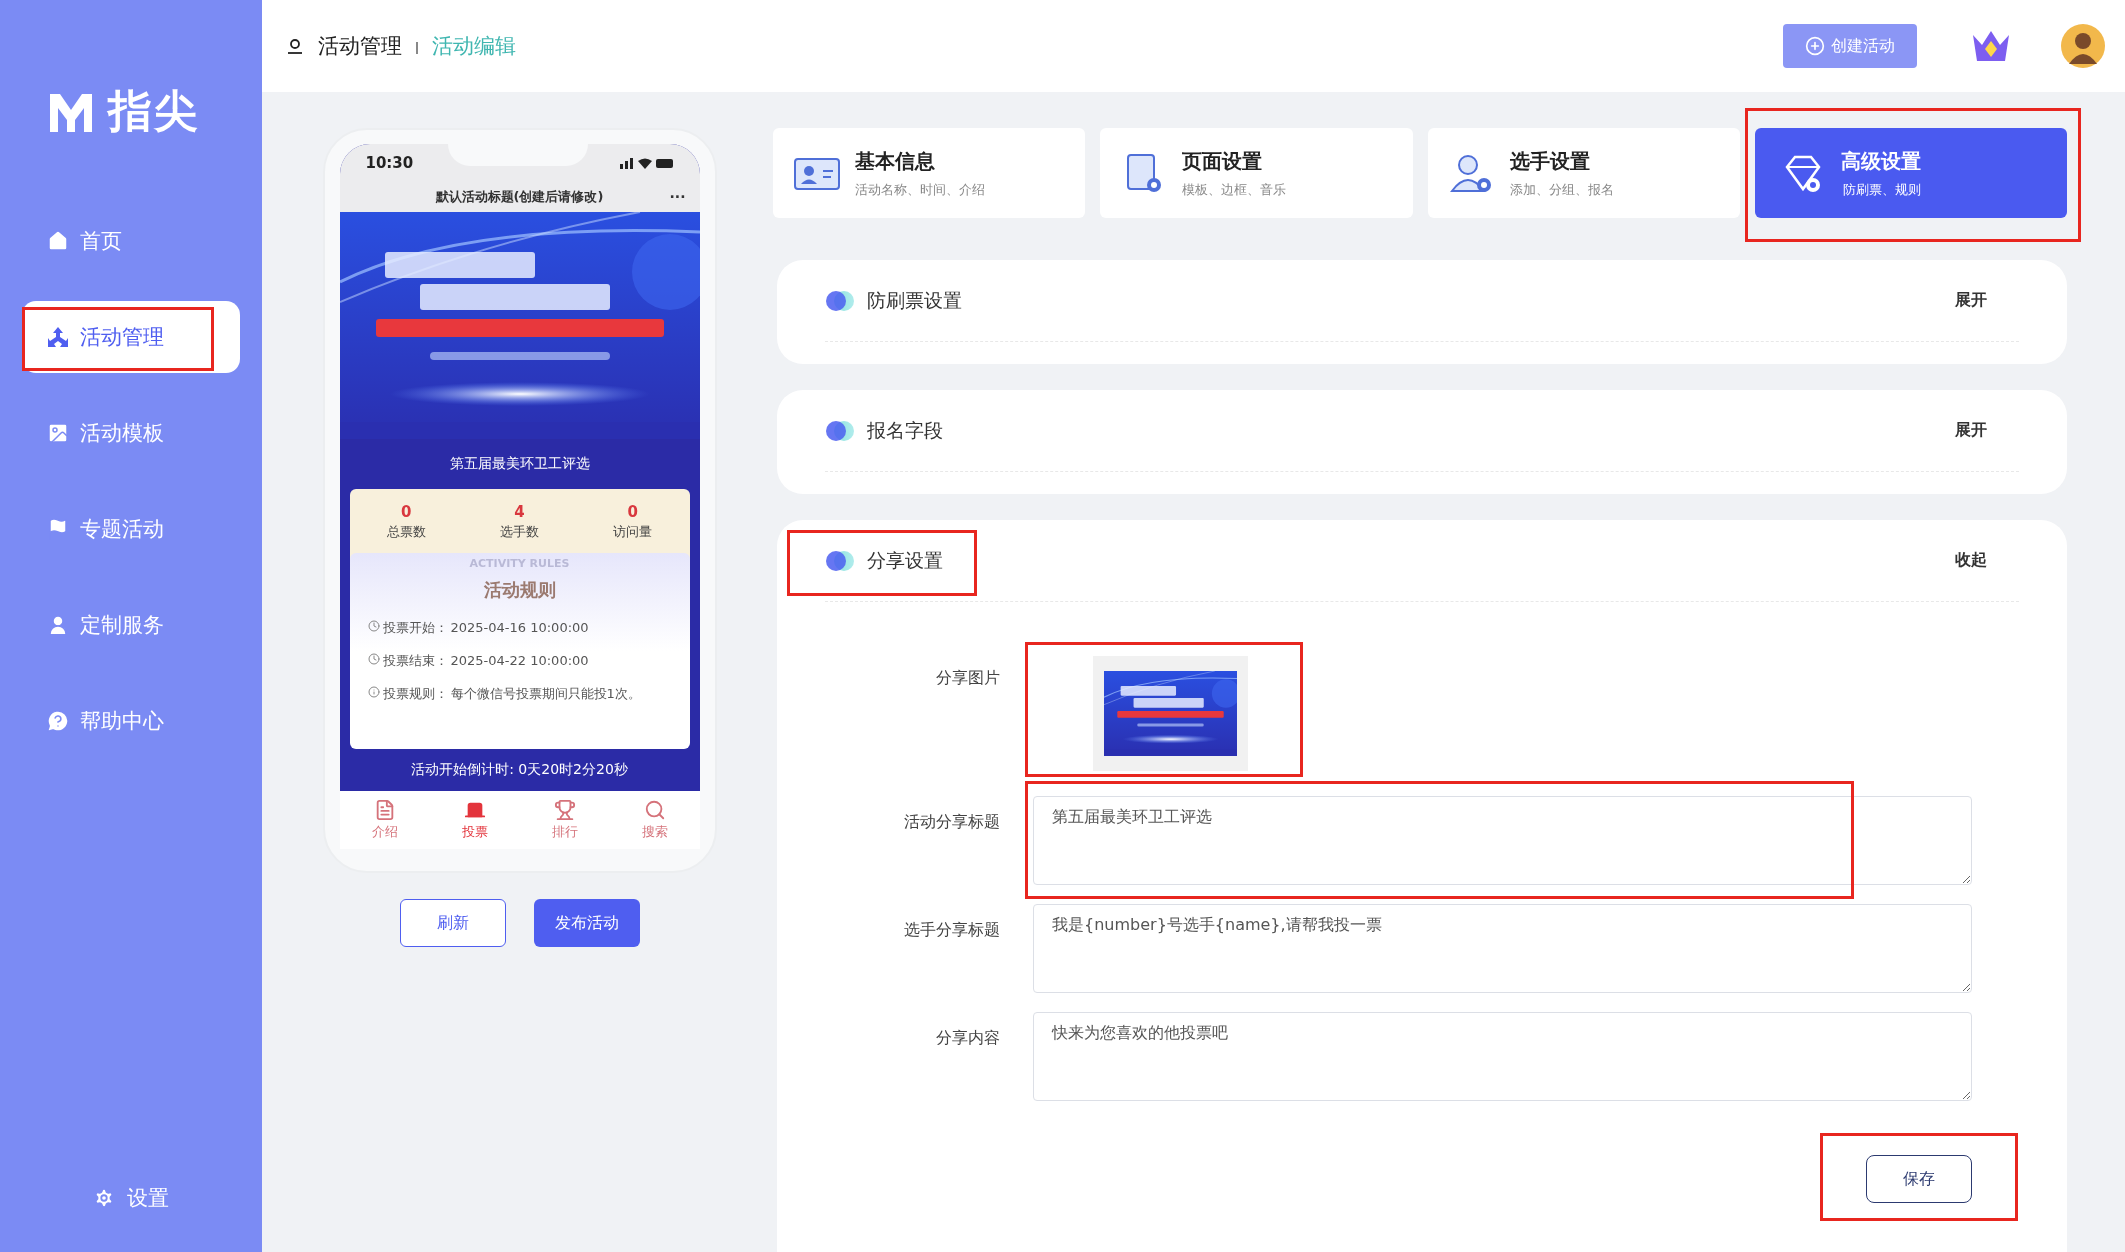 This screenshot has width=2125, height=1252. I want to click on phone-nav-item: 排行, so click(564, 820).